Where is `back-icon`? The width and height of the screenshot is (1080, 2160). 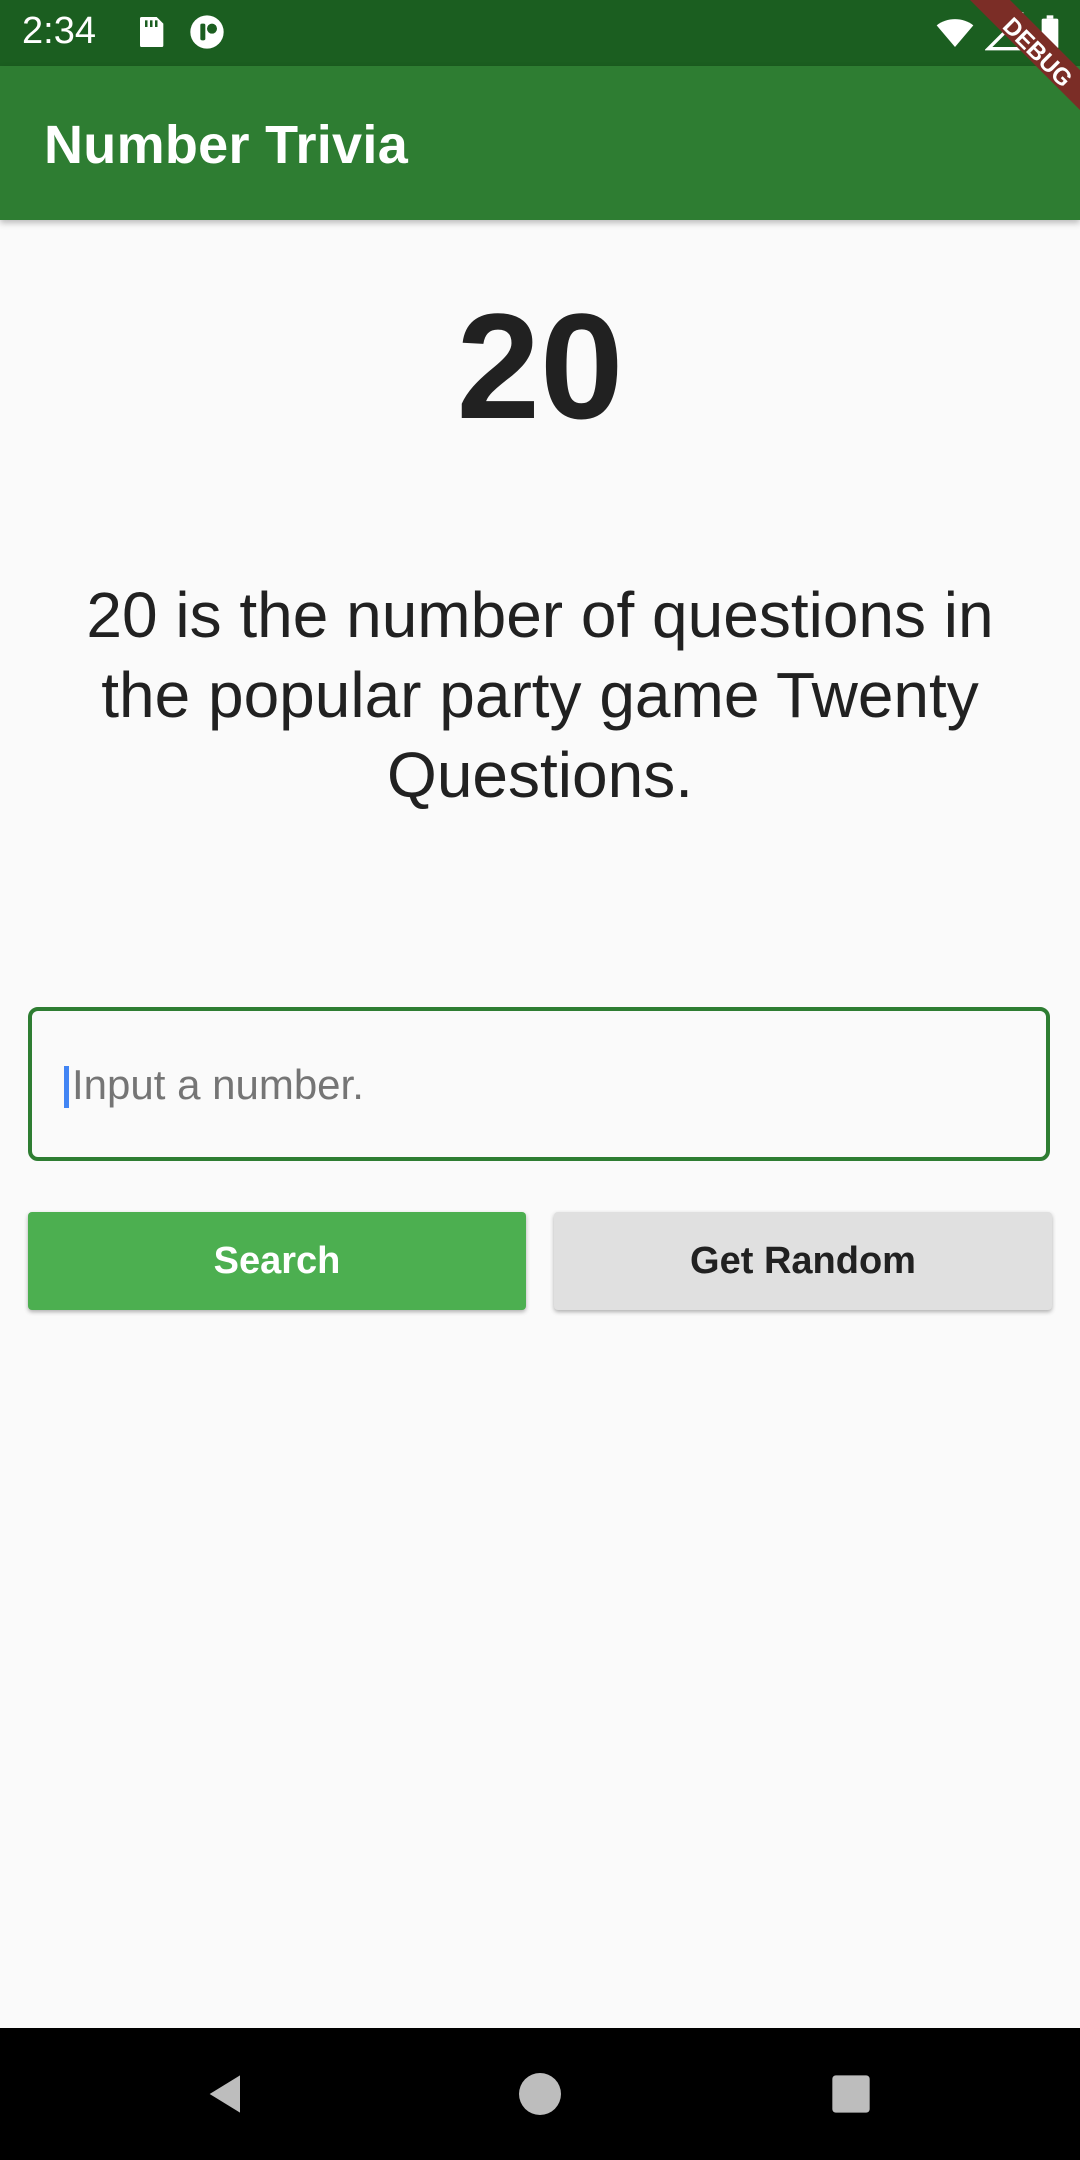 back-icon is located at coordinates (226, 2094).